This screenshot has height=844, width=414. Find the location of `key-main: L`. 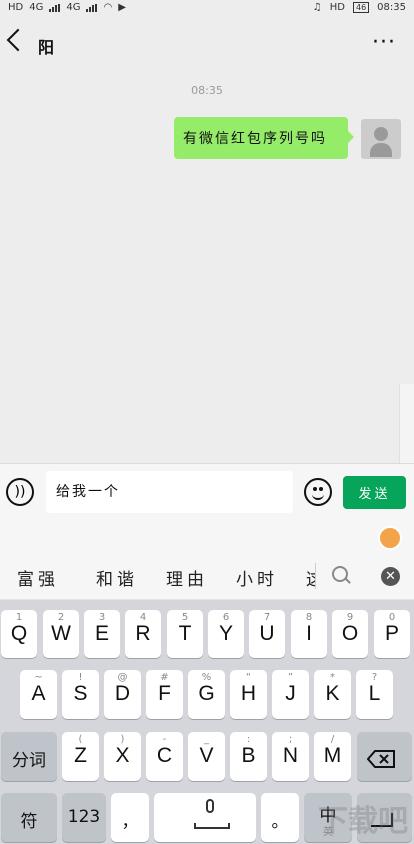

key-main: L is located at coordinates (374, 693).